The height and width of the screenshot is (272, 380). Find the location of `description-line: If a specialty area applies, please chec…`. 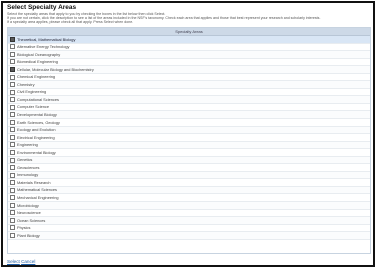

description-line: If a specialty area applies, please chec… is located at coordinates (70, 22).